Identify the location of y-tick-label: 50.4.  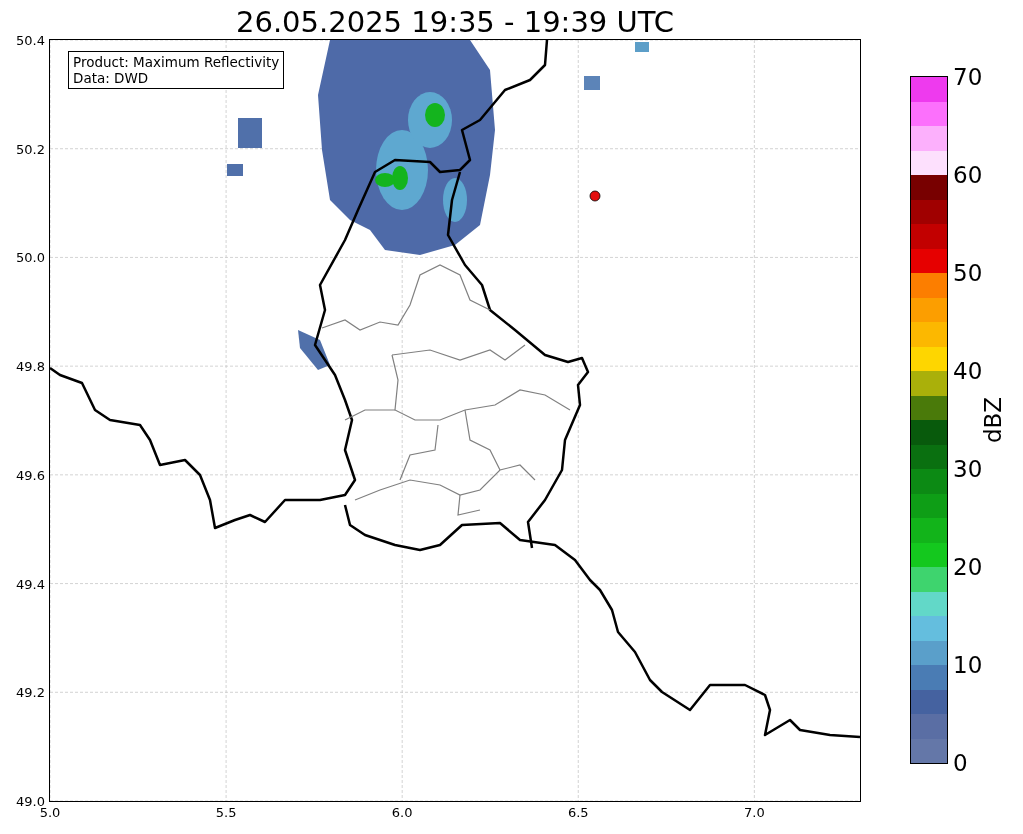
(30, 40).